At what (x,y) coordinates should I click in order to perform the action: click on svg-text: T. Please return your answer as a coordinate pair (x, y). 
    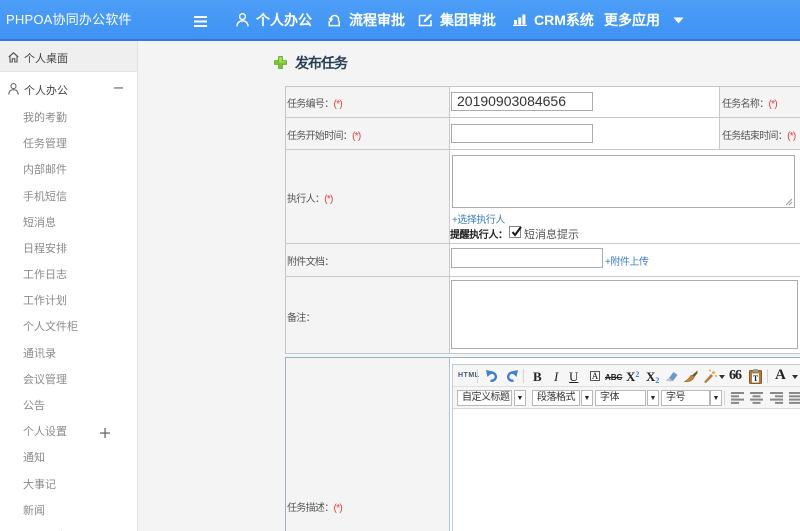
    Looking at the image, I should click on (756, 378).